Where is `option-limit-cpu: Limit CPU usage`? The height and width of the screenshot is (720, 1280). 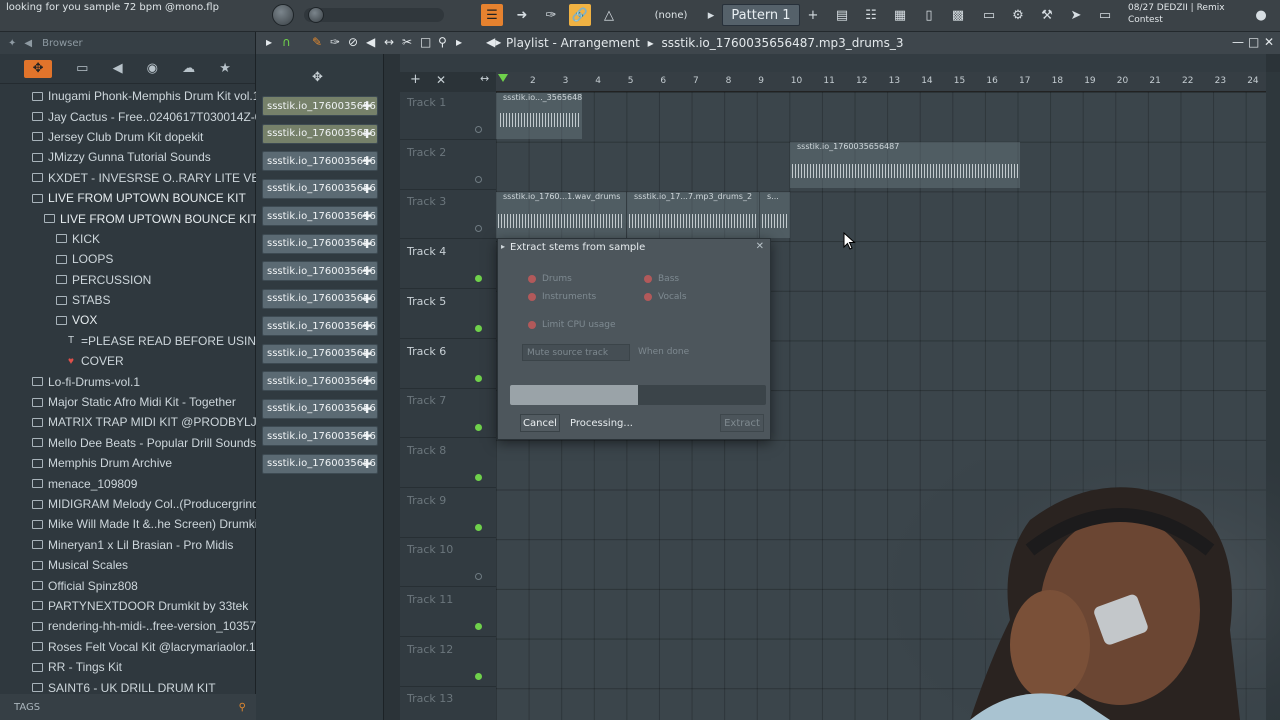
option-limit-cpu: Limit CPU usage is located at coordinates (572, 325).